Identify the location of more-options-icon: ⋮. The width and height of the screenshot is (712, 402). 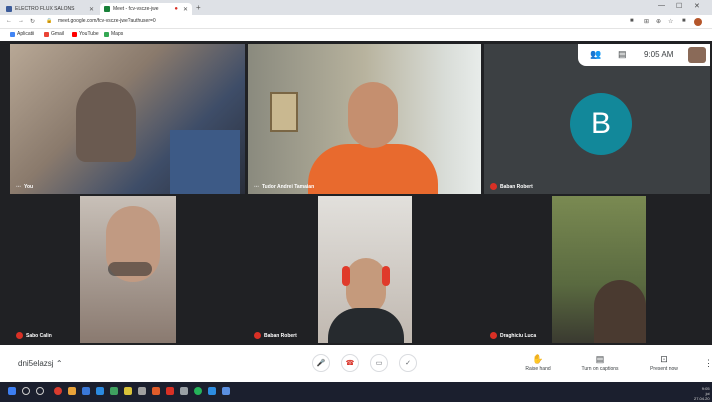
(708, 363).